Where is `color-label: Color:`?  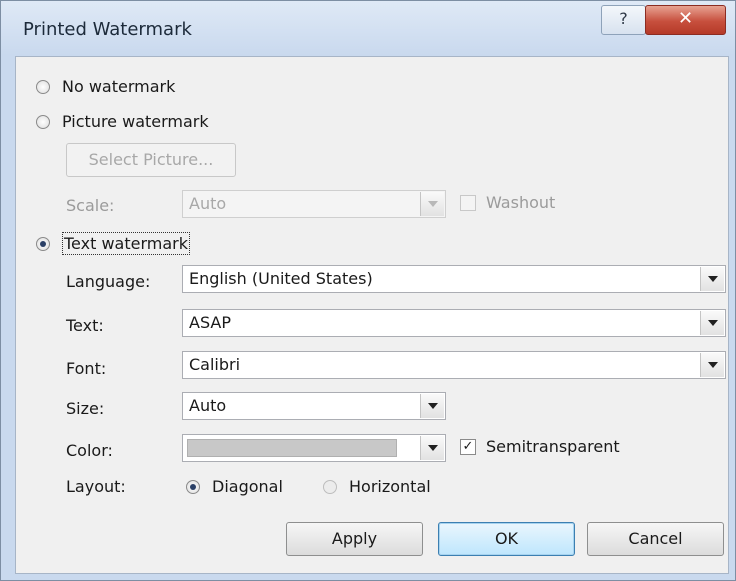 color-label: Color: is located at coordinates (89, 450).